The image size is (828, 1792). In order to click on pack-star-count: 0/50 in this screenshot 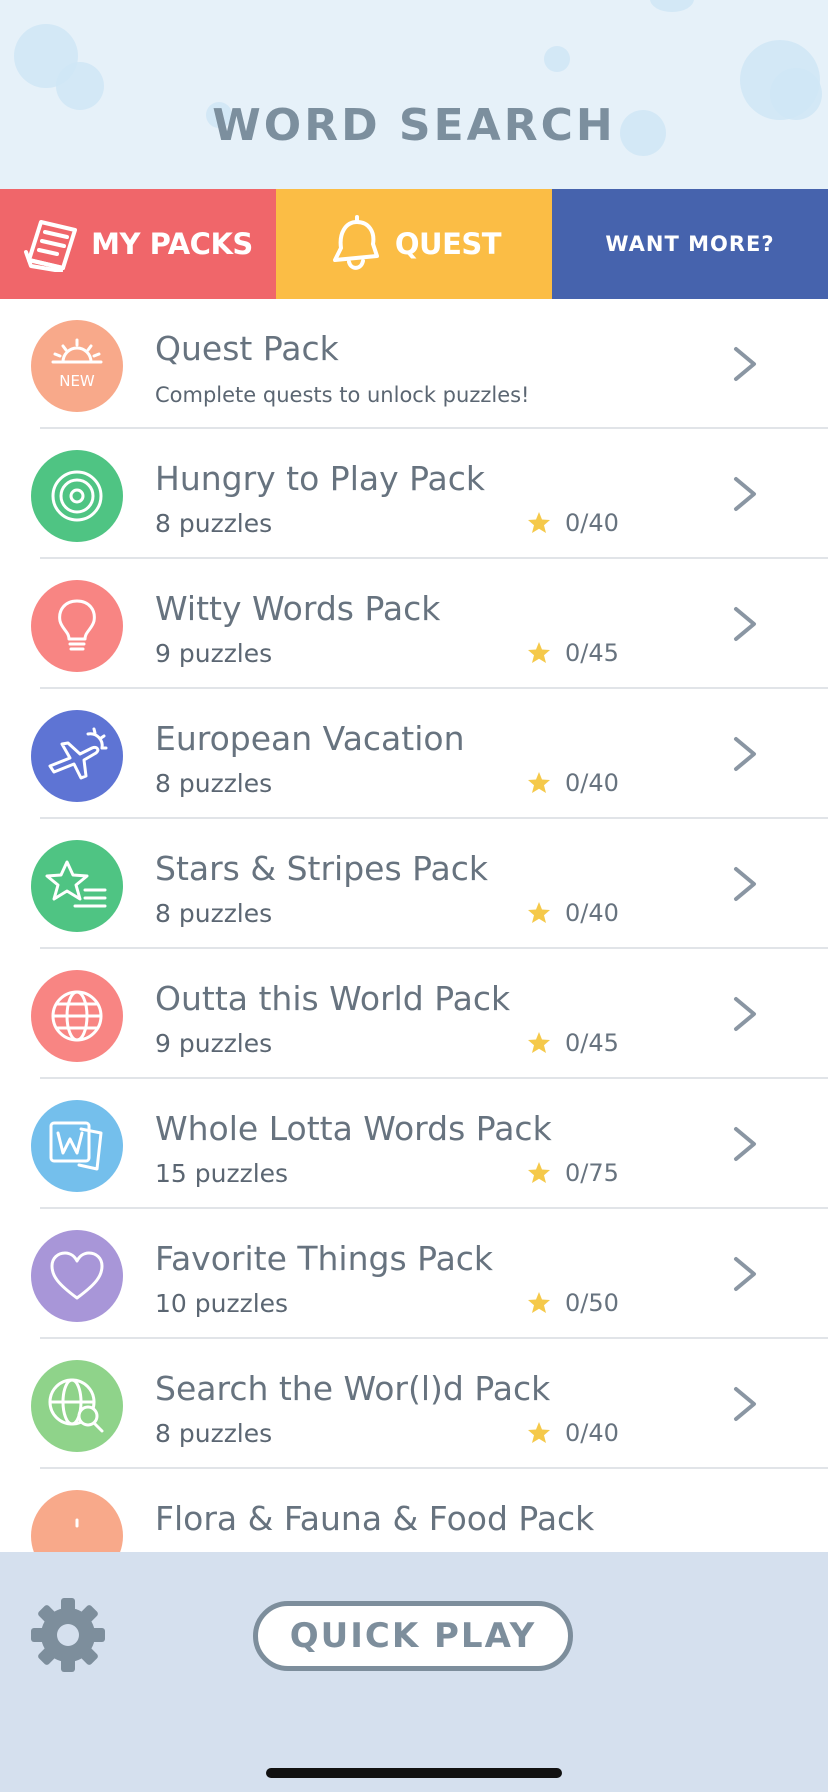, I will do `click(592, 1303)`.